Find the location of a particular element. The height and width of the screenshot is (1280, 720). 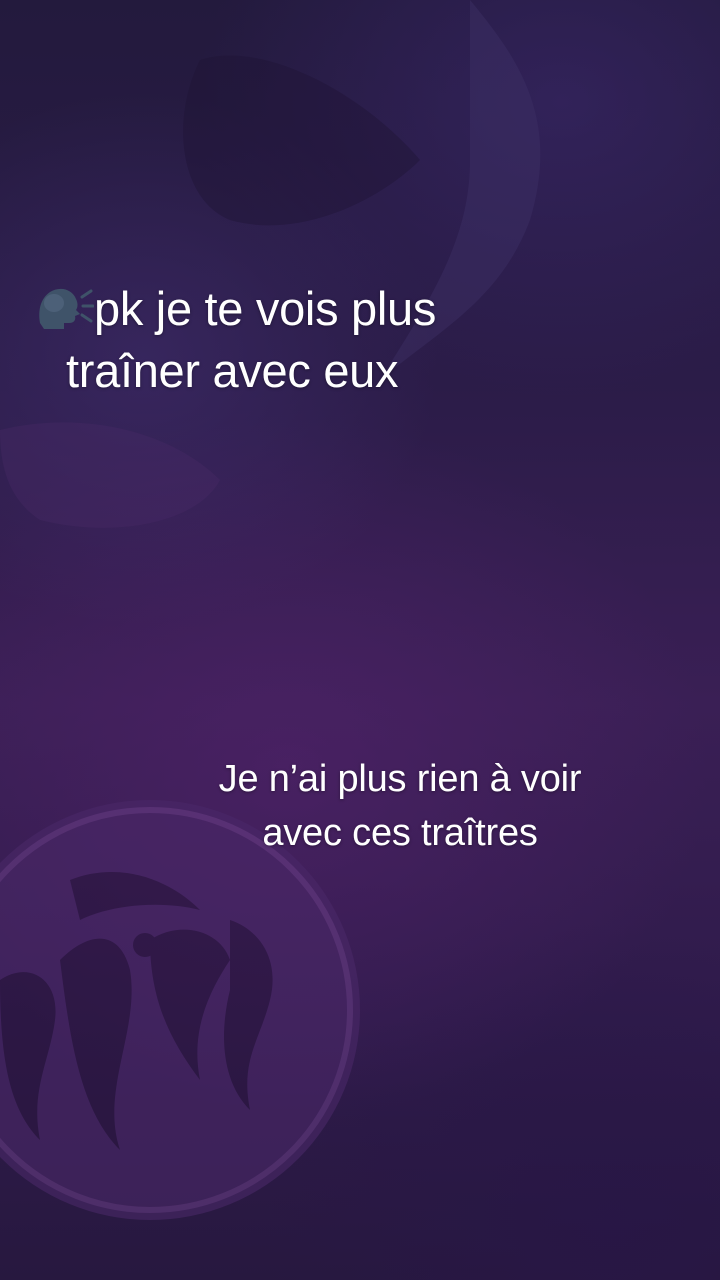

question-line-2: traîner avec eux is located at coordinates (232, 370).